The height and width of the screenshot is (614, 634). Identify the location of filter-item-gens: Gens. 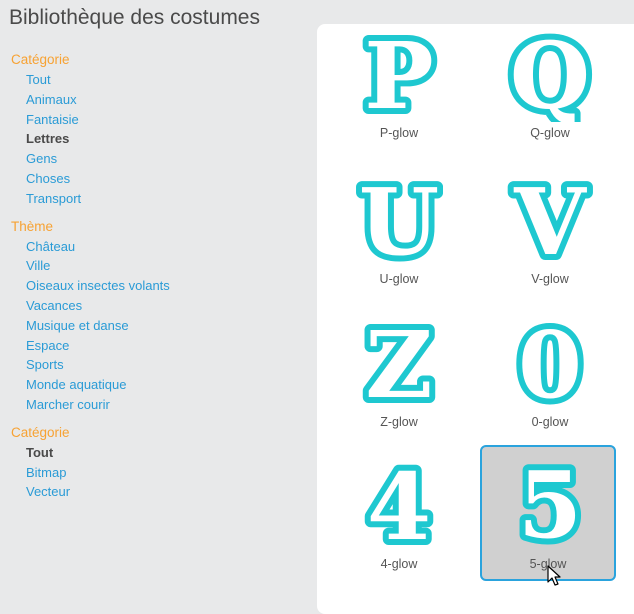
(158, 159).